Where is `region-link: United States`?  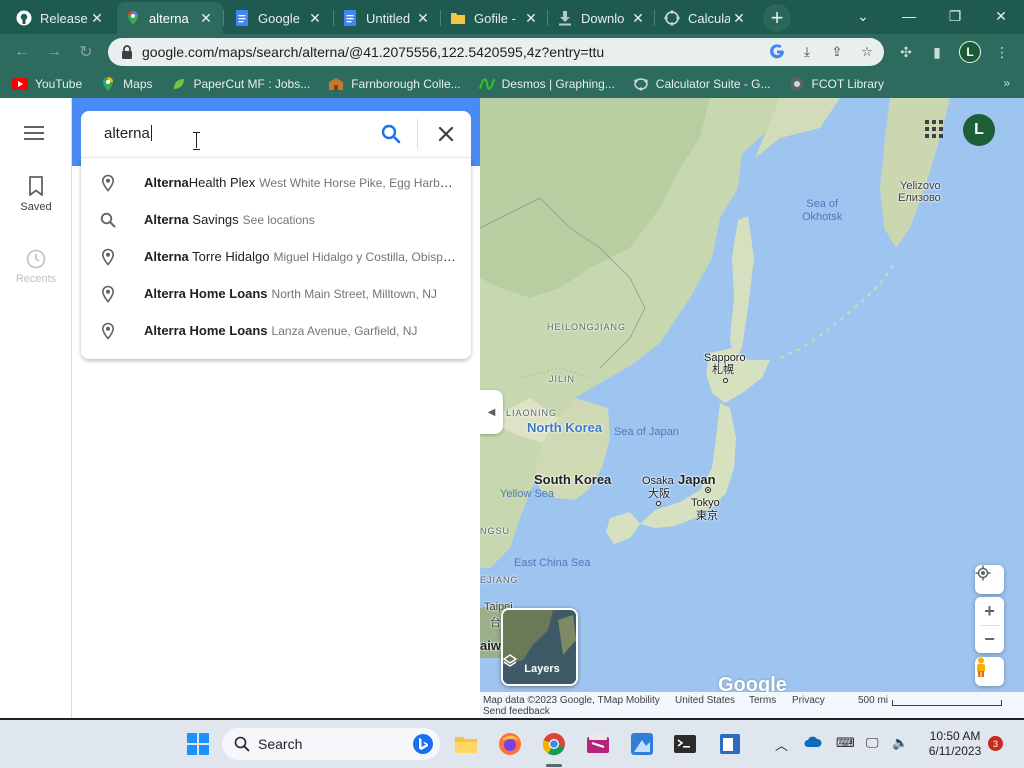 region-link: United States is located at coordinates (705, 700).